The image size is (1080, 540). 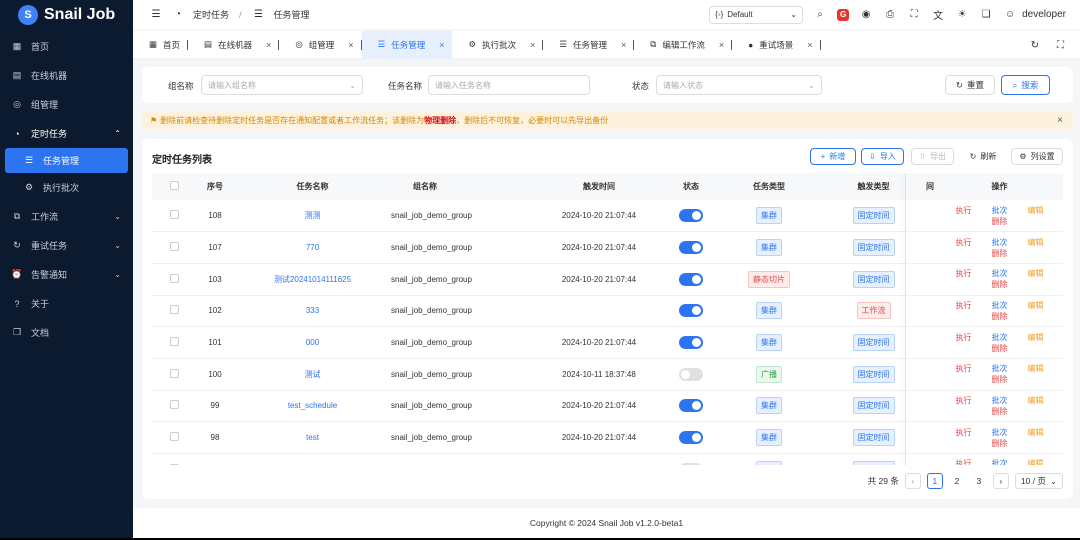 I want to click on sidebar-item-2: ◎ 组管理, so click(x=66, y=104).